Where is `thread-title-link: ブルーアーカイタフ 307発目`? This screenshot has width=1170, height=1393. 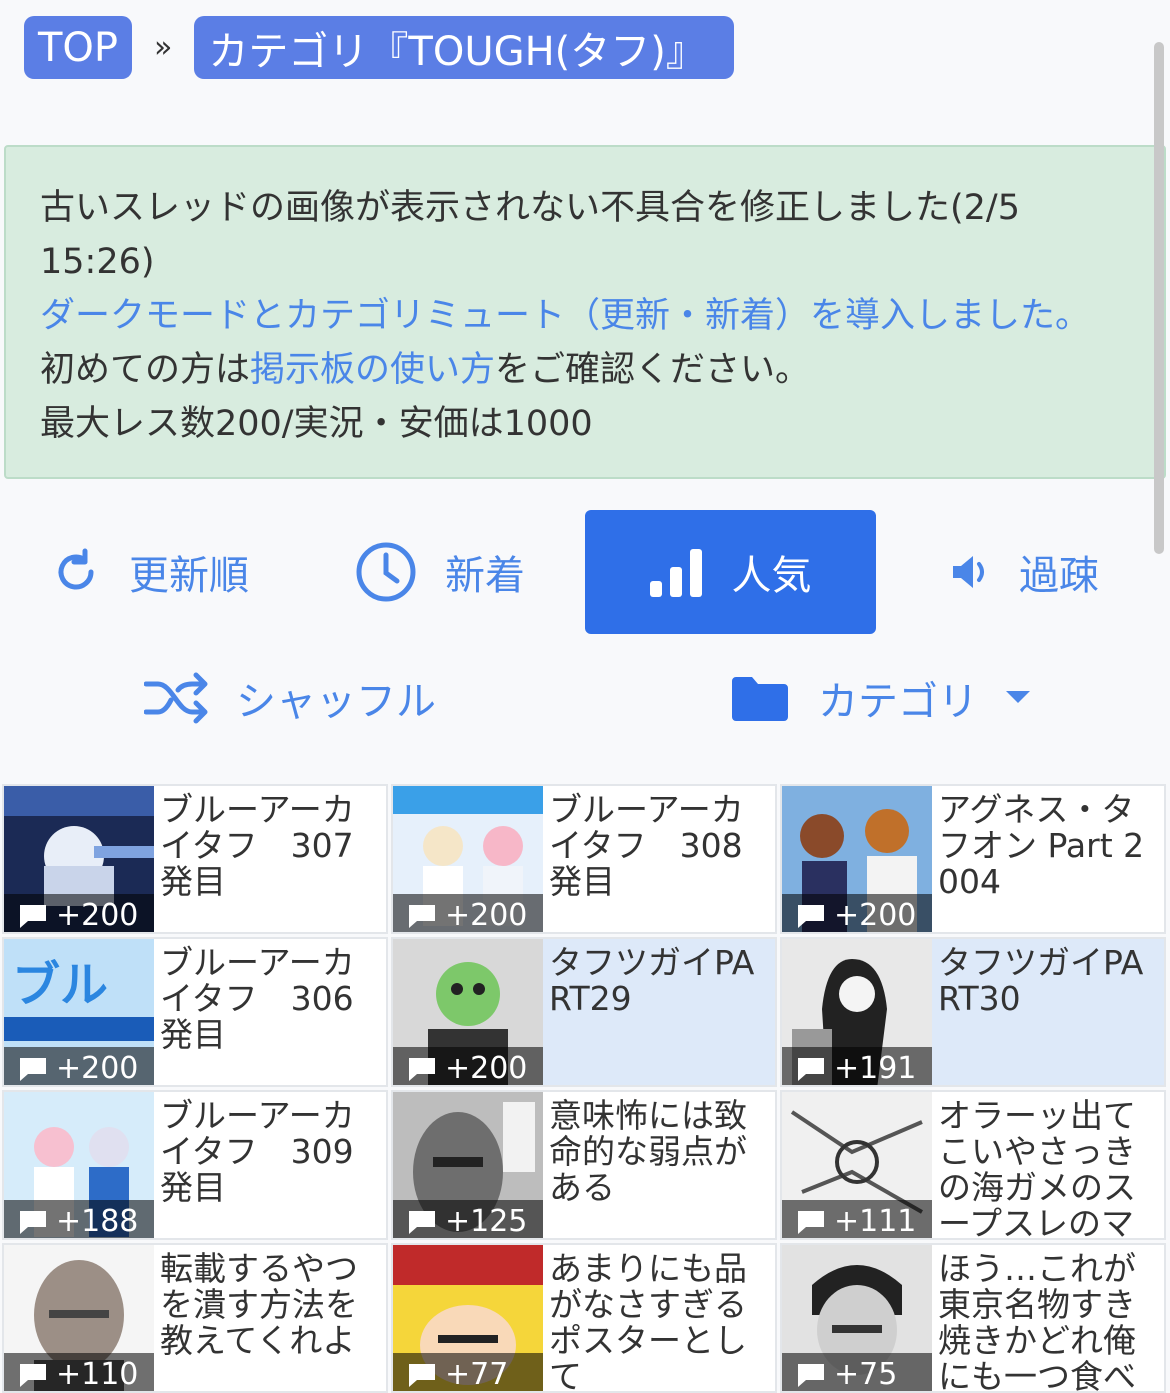
thread-title-link: ブルーアーカイタフ 307発目 is located at coordinates (272, 846).